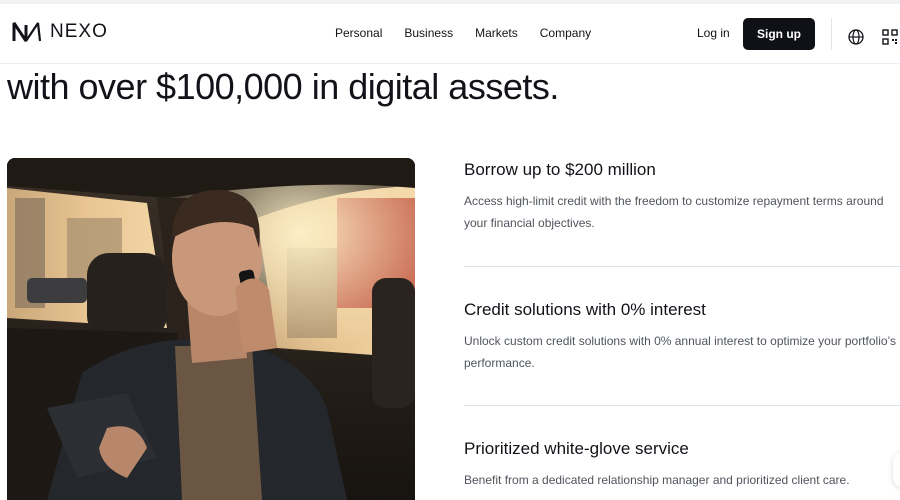  I want to click on feature-title: Borrow up to $200 million, so click(560, 169).